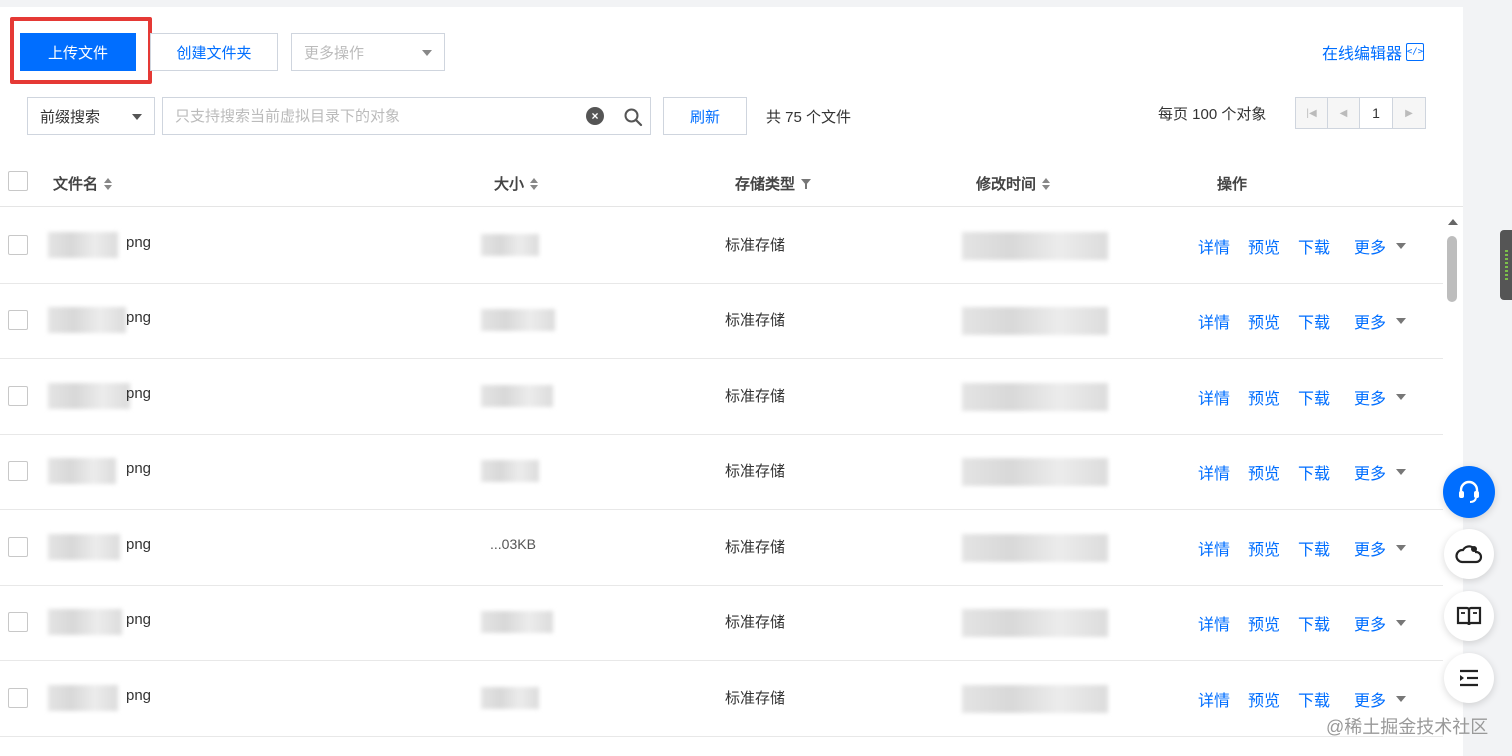  Describe the element at coordinates (806, 183) in the screenshot. I see `filter-icon` at that location.